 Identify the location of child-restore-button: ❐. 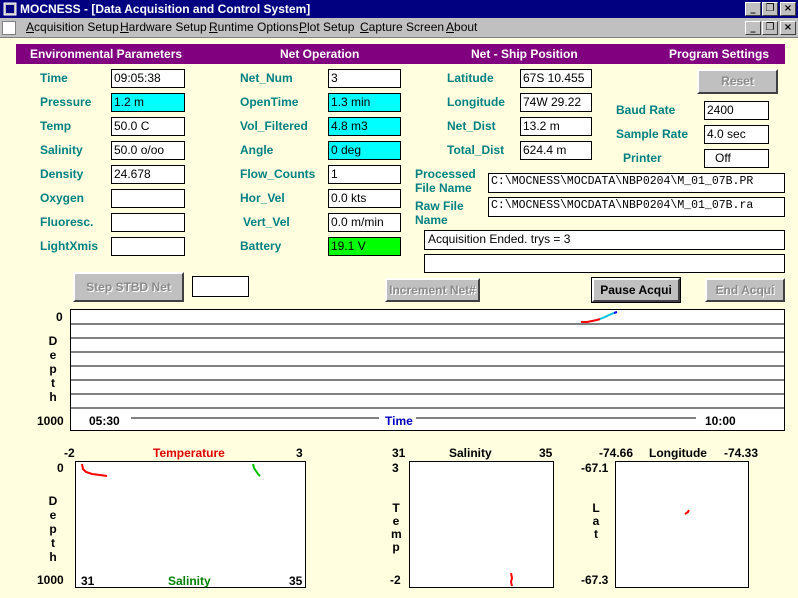
(770, 28).